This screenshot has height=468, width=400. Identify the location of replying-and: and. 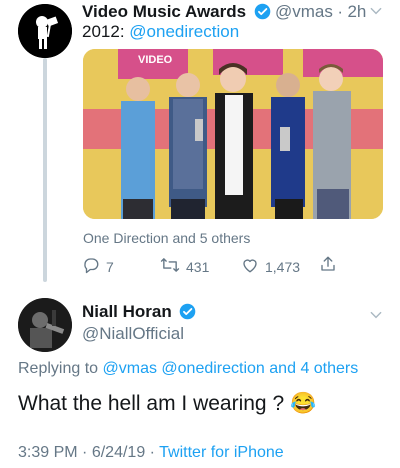
(282, 368).